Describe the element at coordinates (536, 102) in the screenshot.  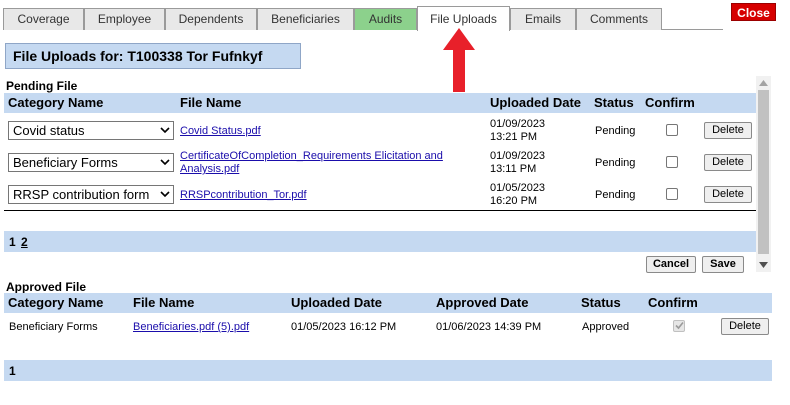
I see `pending-header-uploaded: Uploaded Date` at that location.